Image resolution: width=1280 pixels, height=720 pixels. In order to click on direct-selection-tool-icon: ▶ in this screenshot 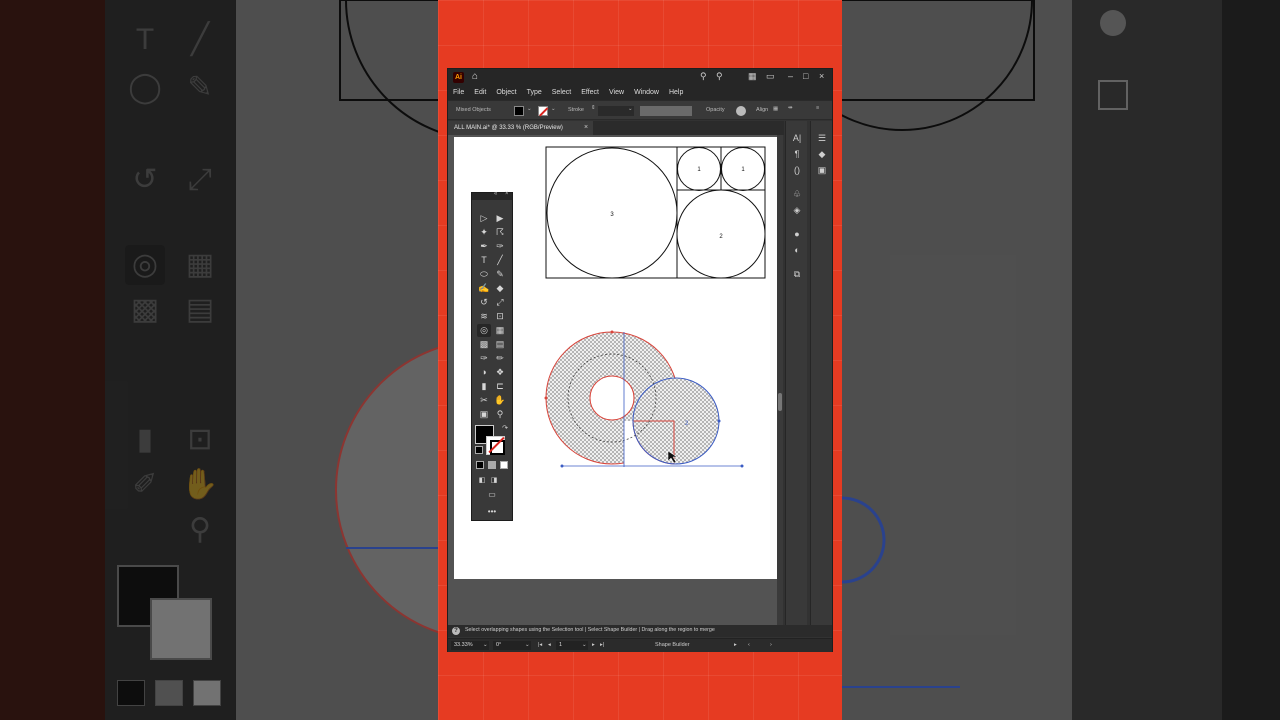, I will do `click(500, 218)`.